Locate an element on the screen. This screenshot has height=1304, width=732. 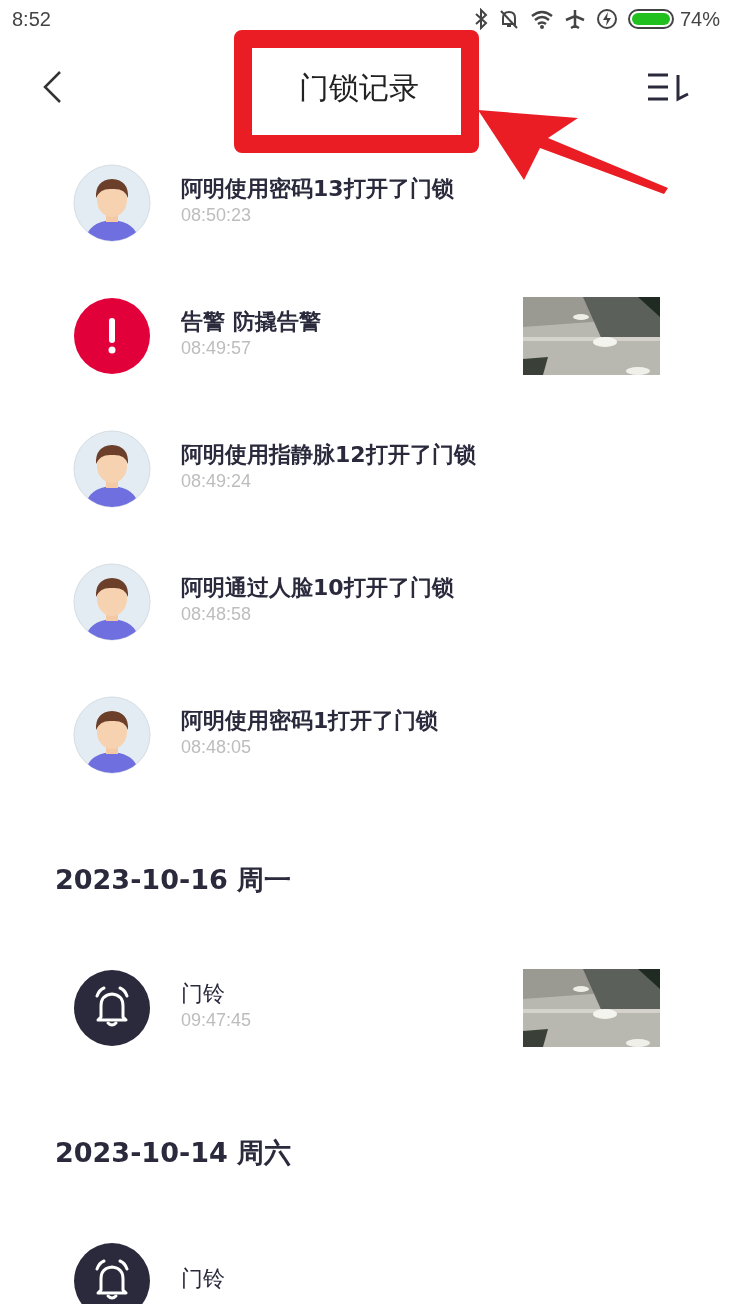
event-time: 08:48:05 is located at coordinates (217, 747).